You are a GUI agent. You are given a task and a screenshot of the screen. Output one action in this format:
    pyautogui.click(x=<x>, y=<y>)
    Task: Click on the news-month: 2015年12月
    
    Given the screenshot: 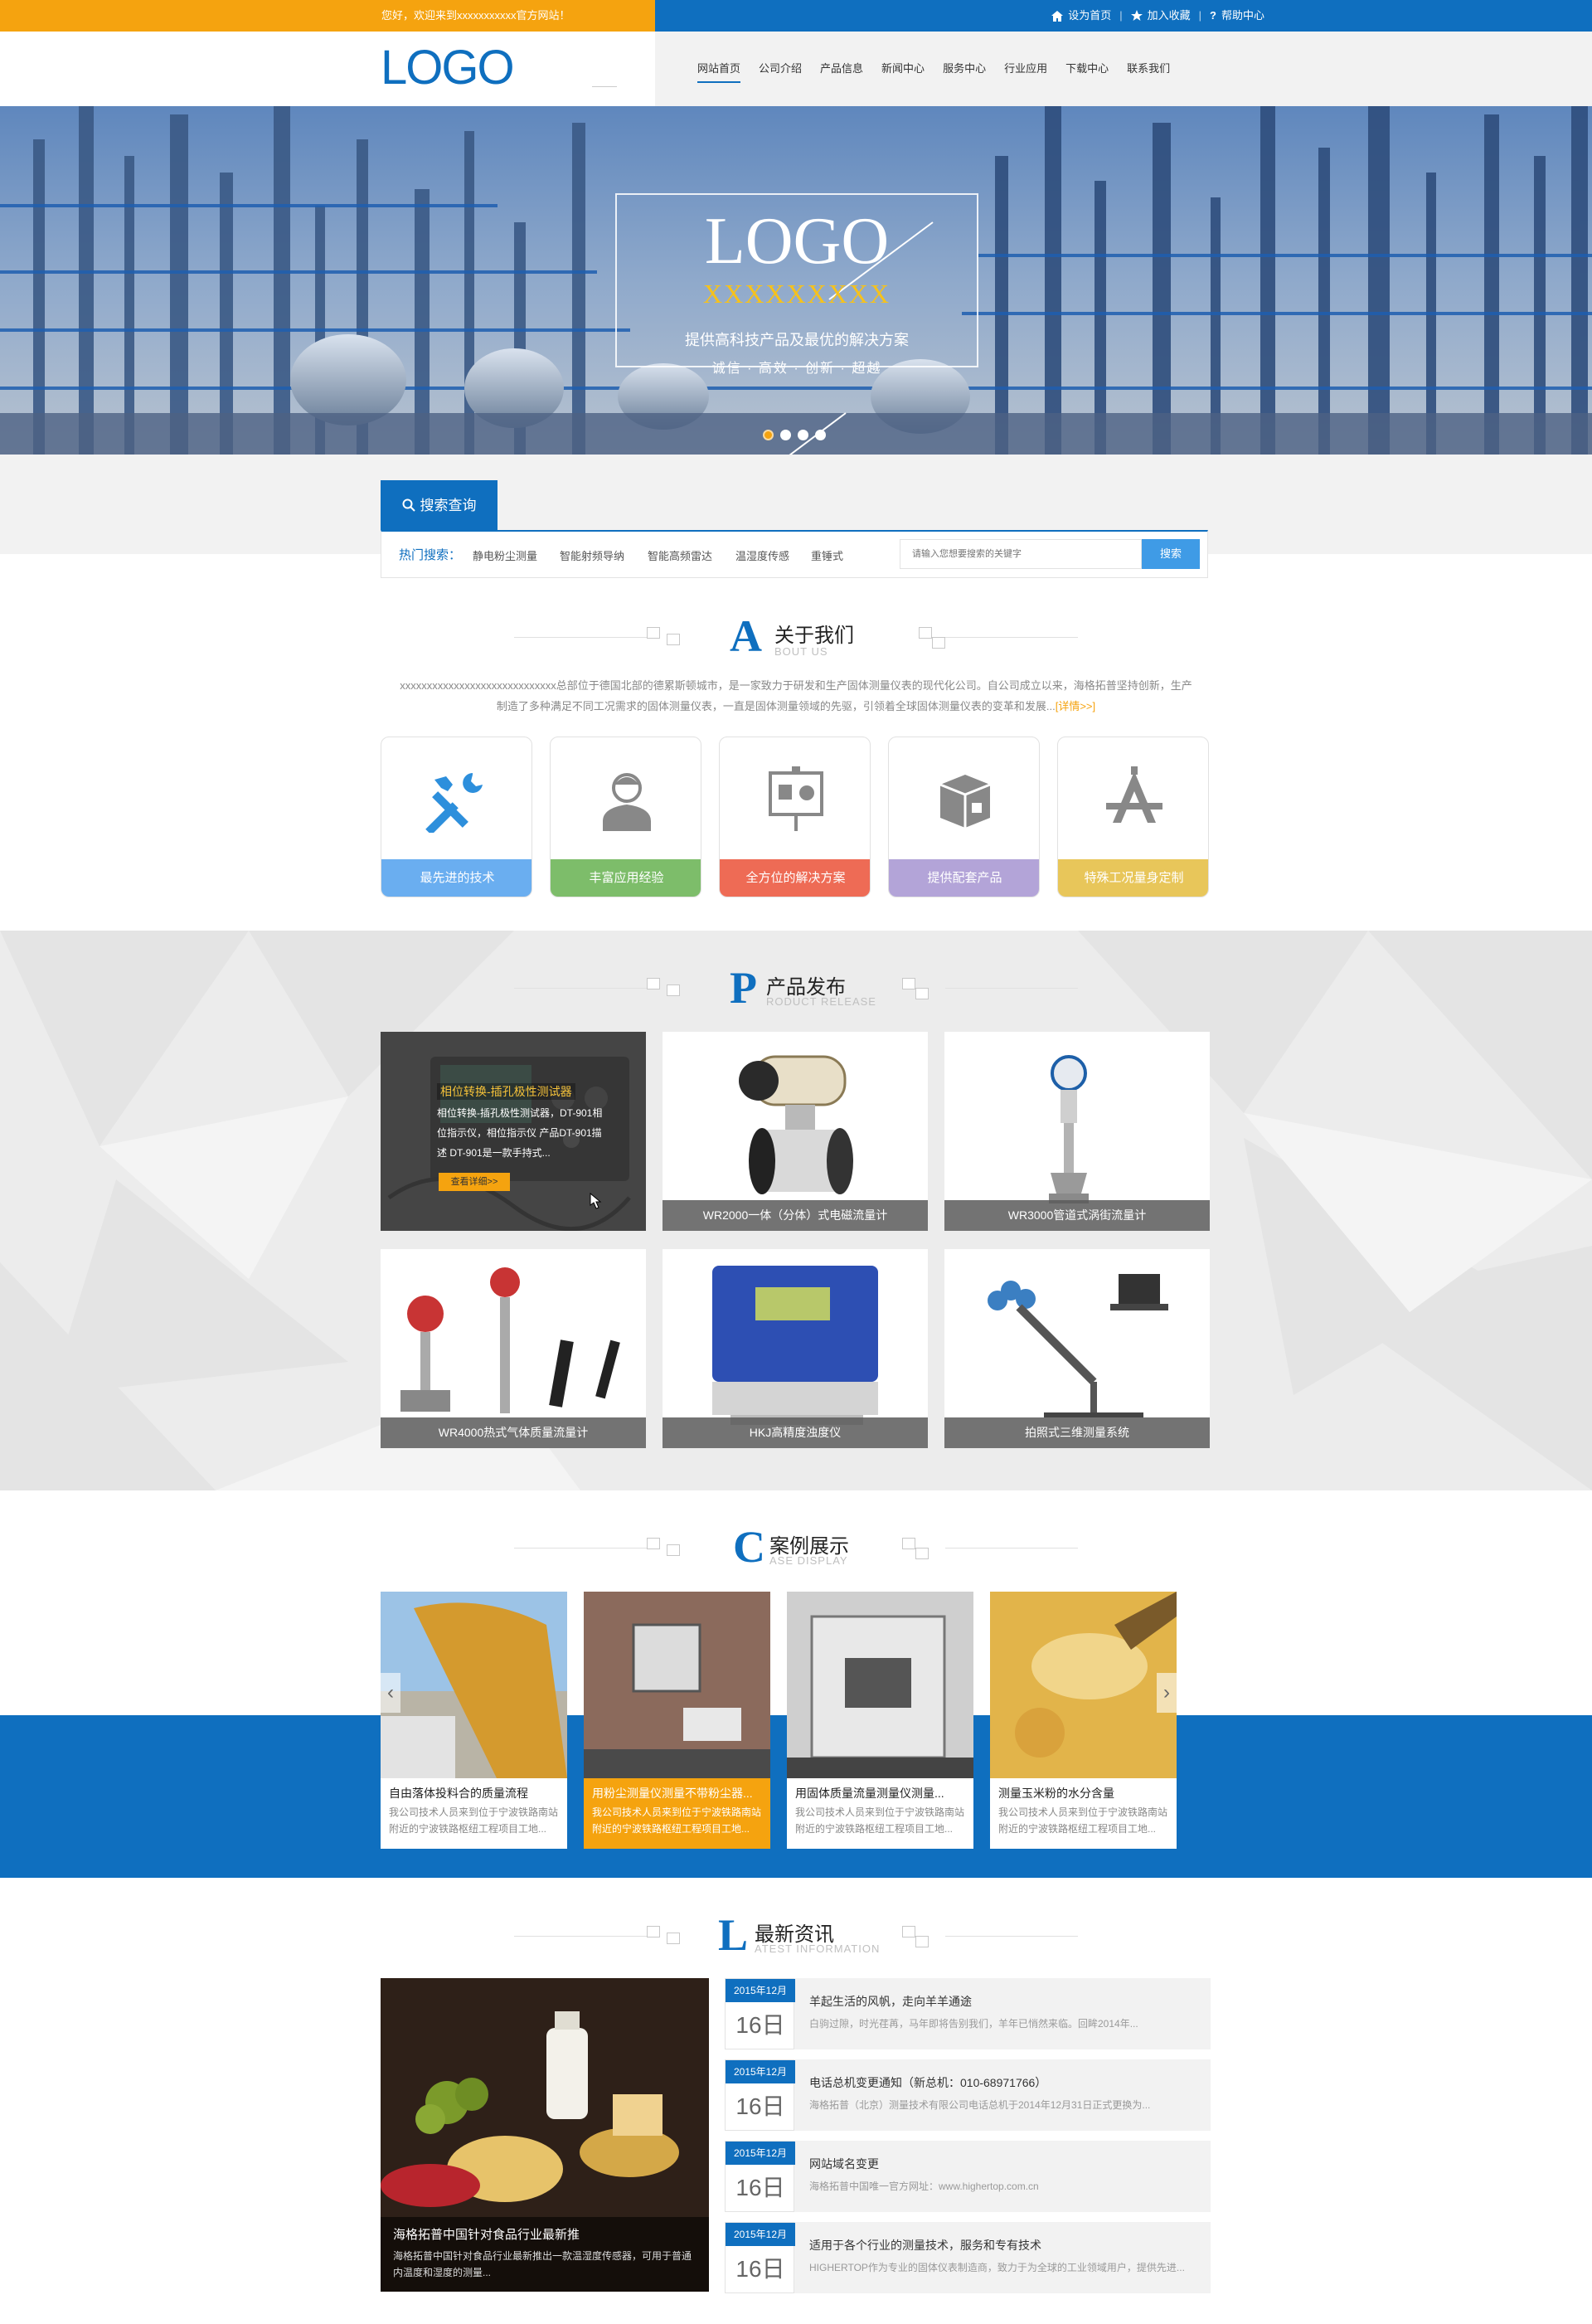 What is the action you would take?
    pyautogui.click(x=760, y=2071)
    